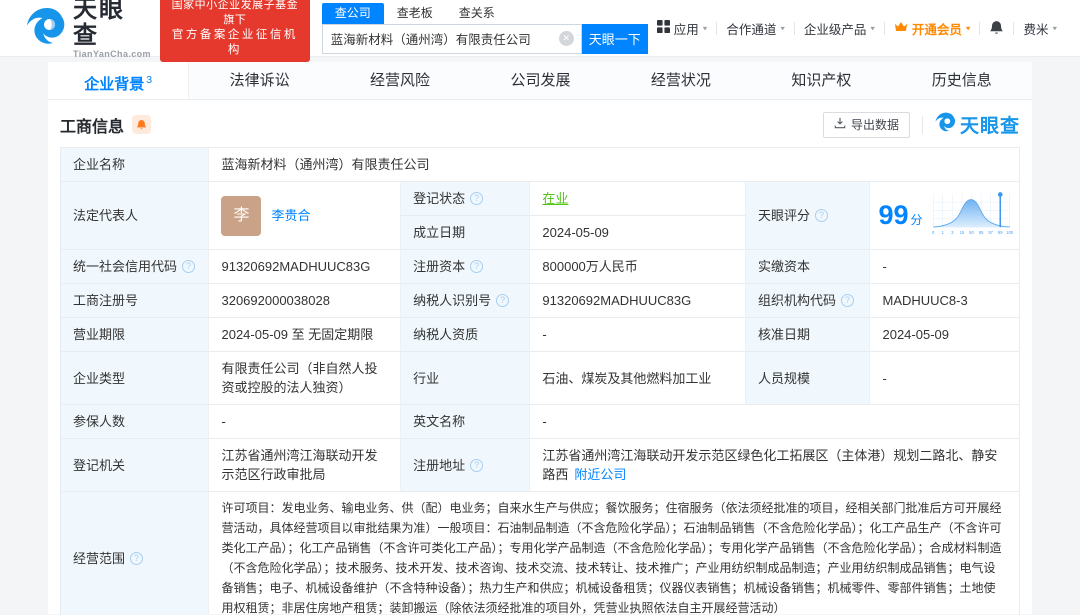 The width and height of the screenshot is (1080, 615). I want to click on value-paid-capital: -, so click(944, 267).